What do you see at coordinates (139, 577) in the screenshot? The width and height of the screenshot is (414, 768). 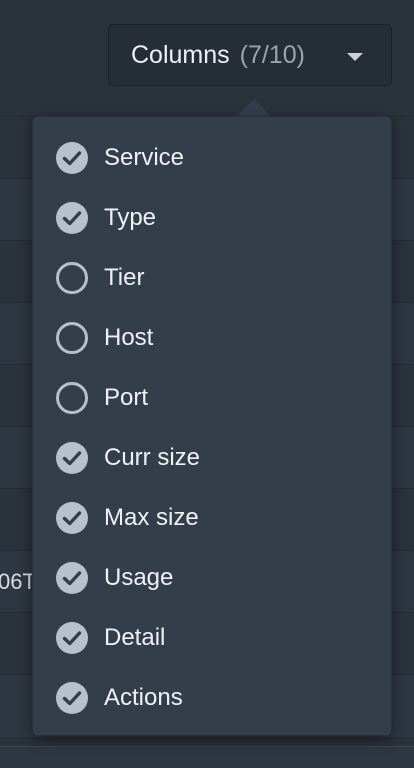 I see `column-toggle-label: Usage` at bounding box center [139, 577].